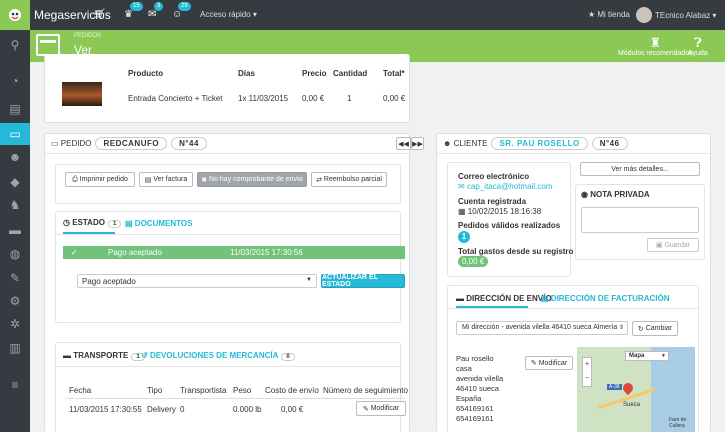 The height and width of the screenshot is (432, 725). I want to click on truck-icon: ▬, so click(67, 355).